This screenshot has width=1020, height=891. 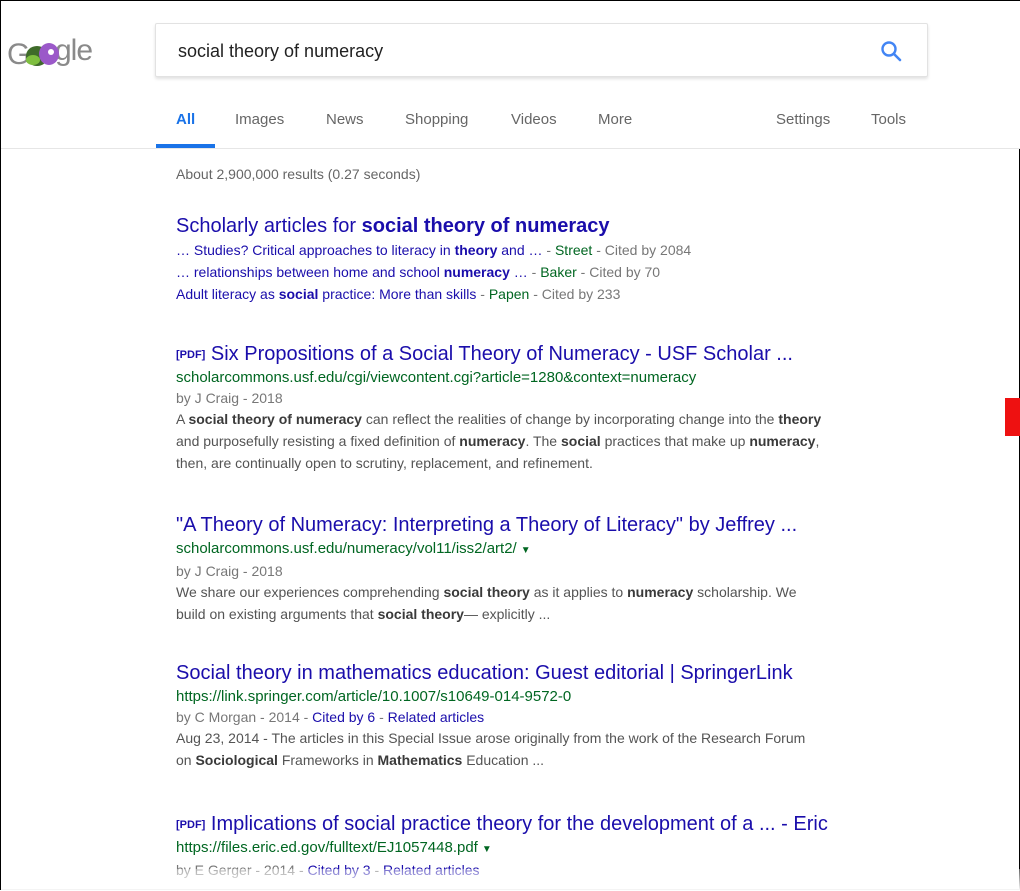 What do you see at coordinates (615, 119) in the screenshot?
I see `tab-more: More` at bounding box center [615, 119].